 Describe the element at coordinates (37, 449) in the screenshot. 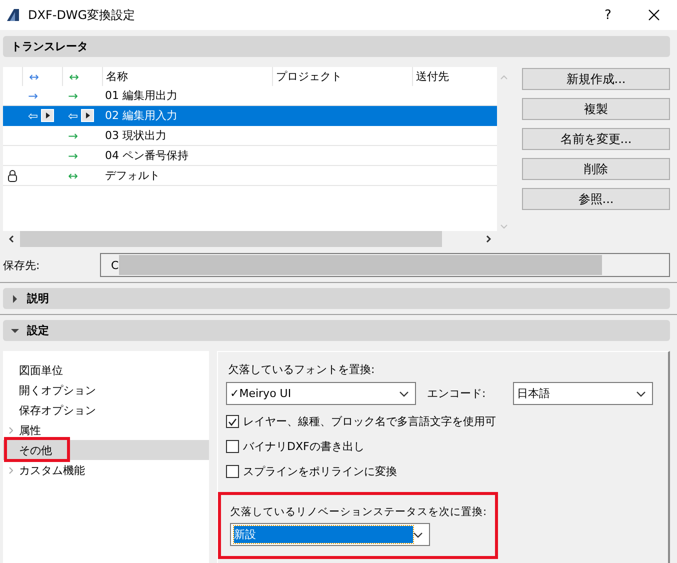

I see `highlight-frame` at that location.